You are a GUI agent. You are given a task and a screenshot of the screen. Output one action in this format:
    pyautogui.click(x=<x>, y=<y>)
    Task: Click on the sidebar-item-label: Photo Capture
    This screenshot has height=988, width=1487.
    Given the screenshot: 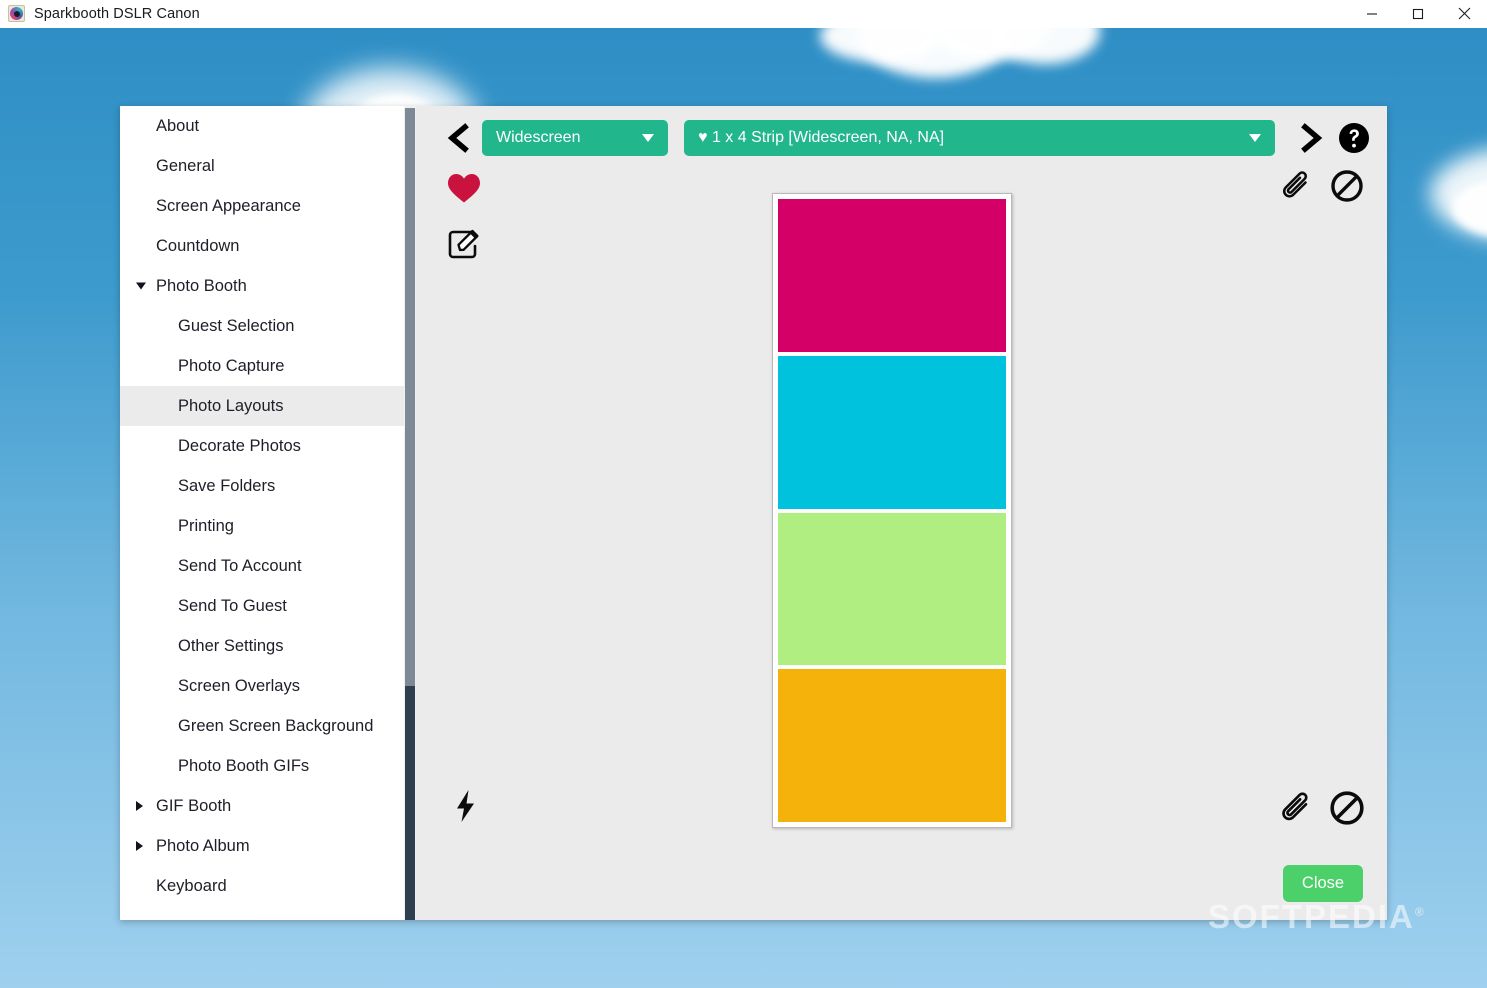 What is the action you would take?
    pyautogui.click(x=231, y=365)
    